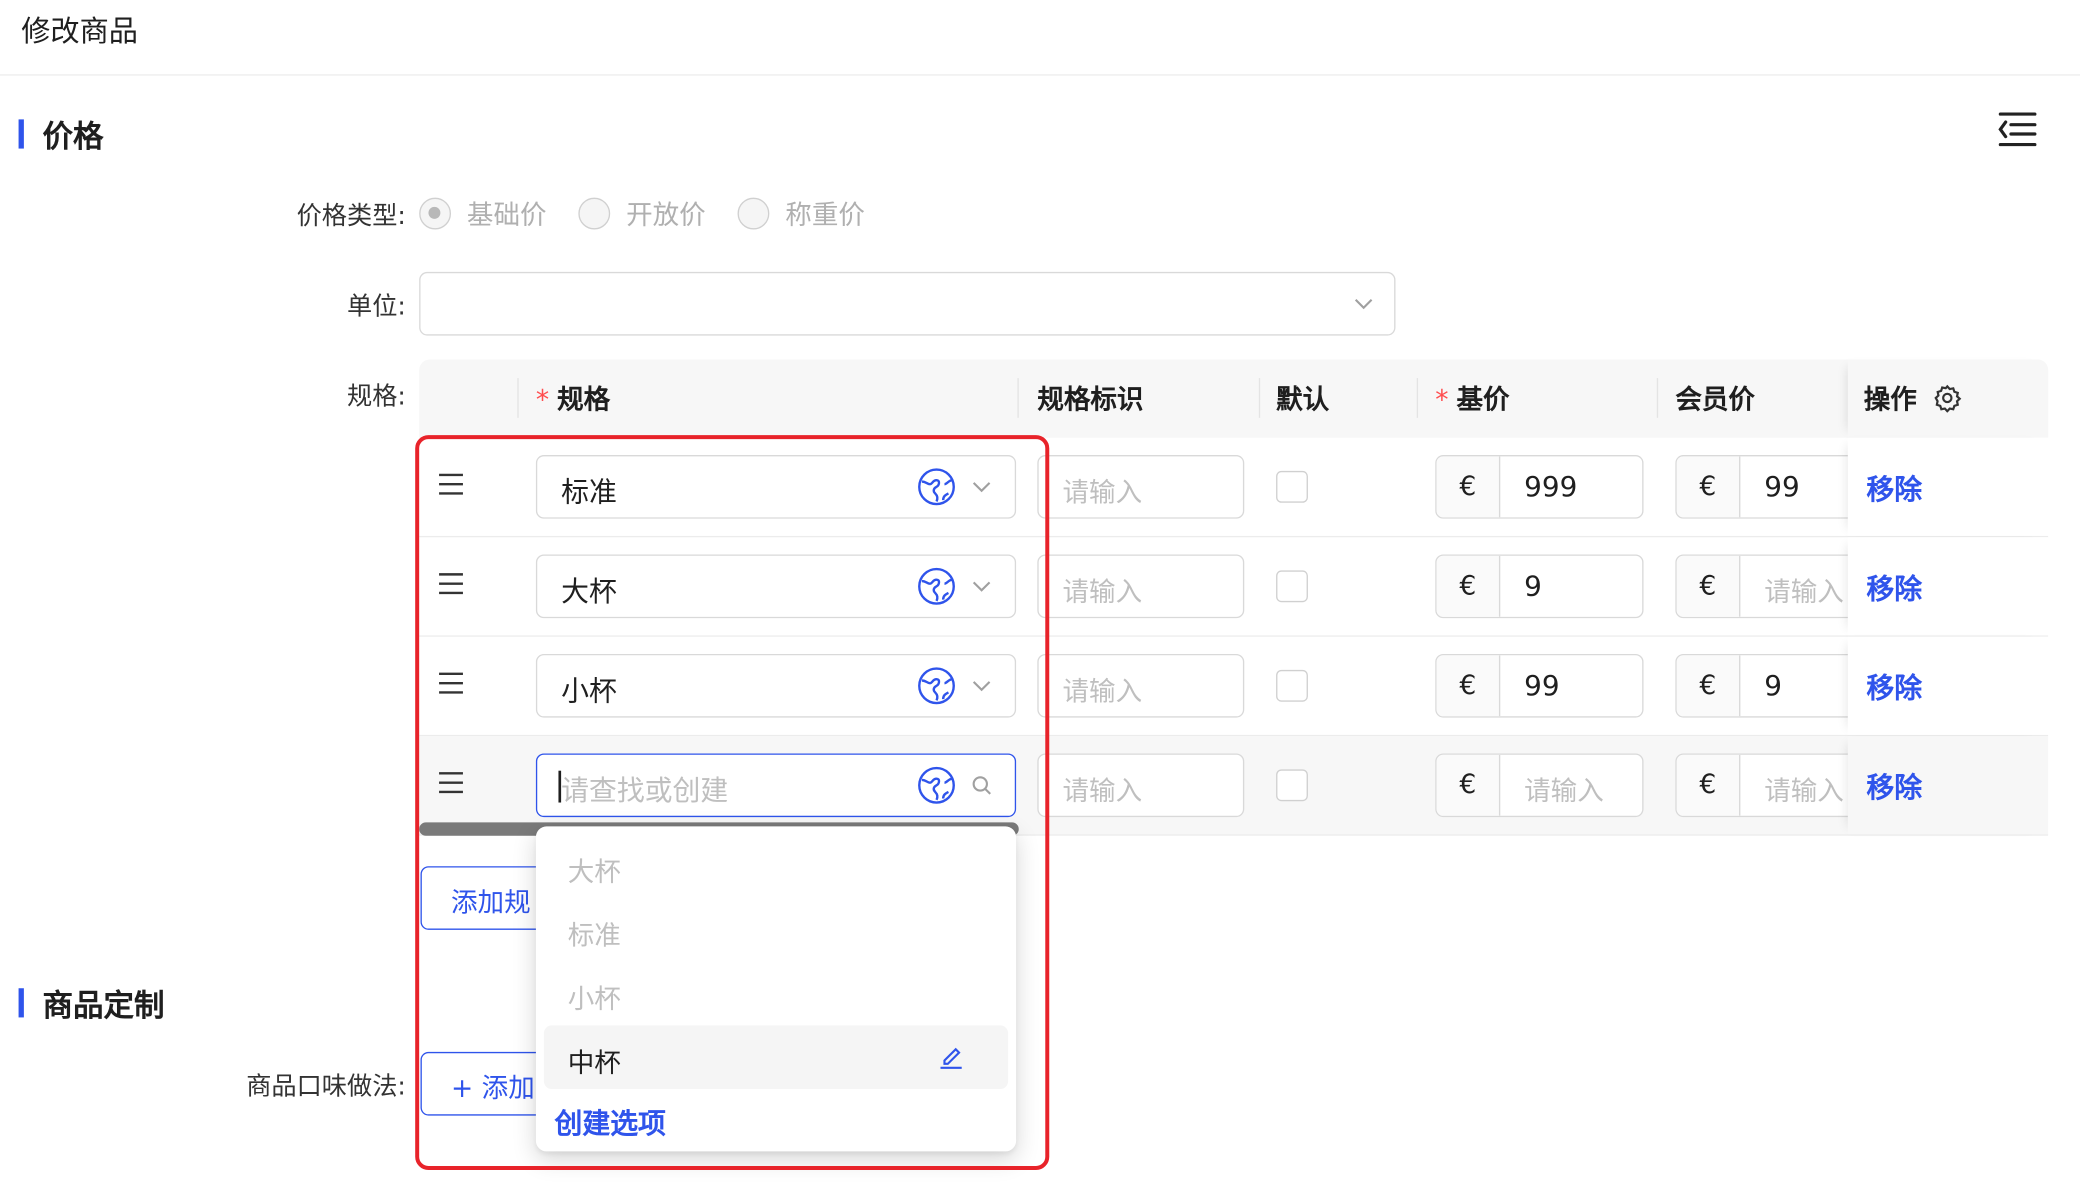 The width and height of the screenshot is (2080, 1190). What do you see at coordinates (1564, 790) in the screenshot?
I see `base-price-placeholder: 请输入` at bounding box center [1564, 790].